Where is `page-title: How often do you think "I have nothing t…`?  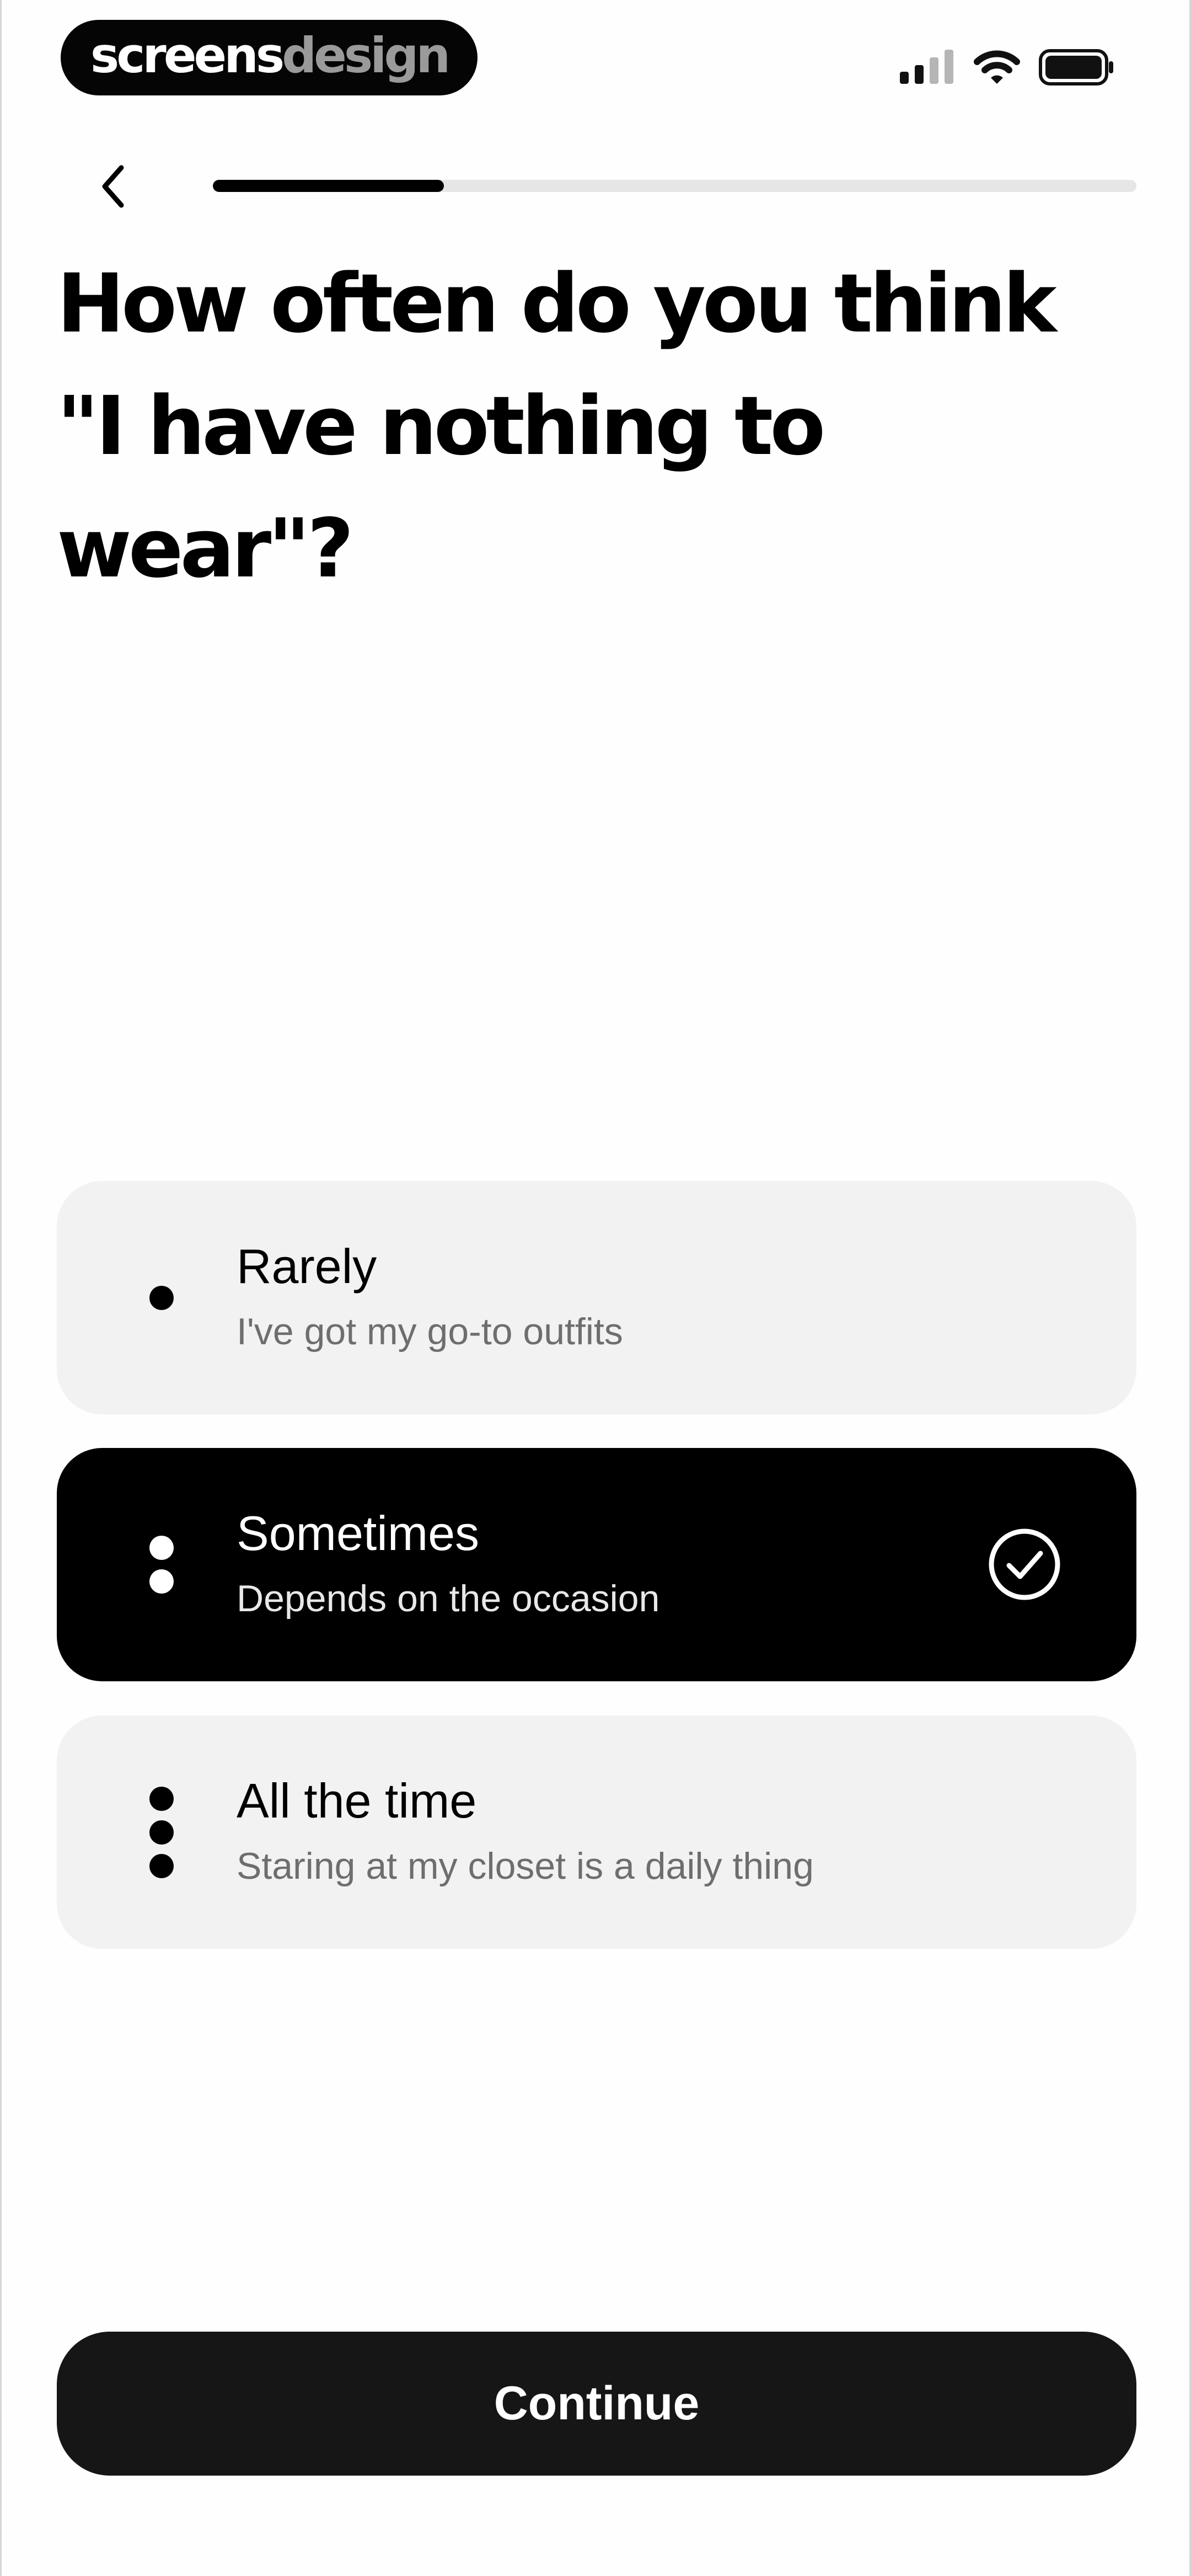 page-title: How often do you think "I have nothing t… is located at coordinates (557, 426).